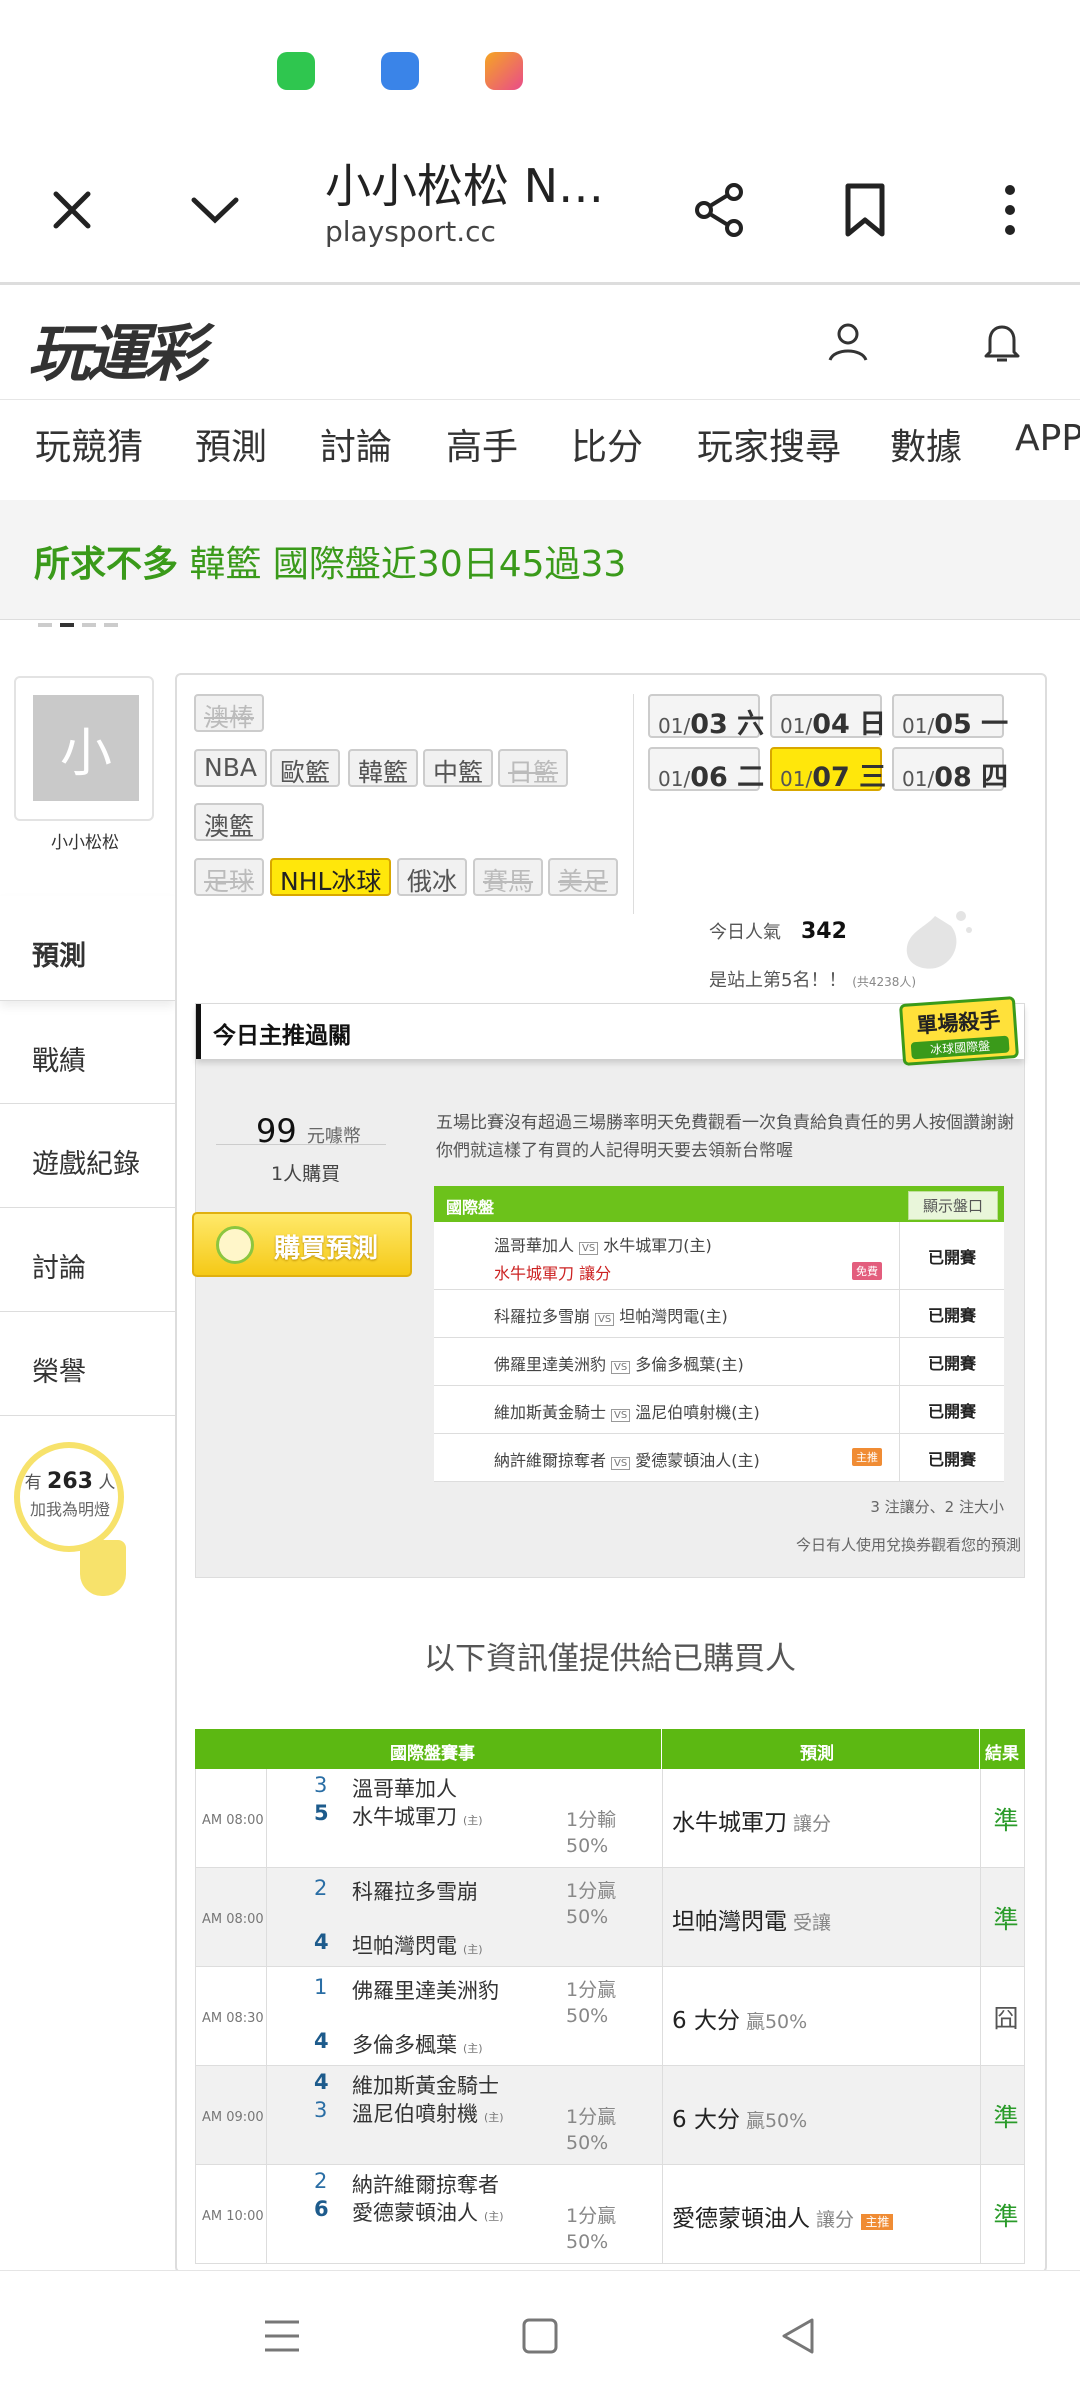  What do you see at coordinates (828, 717) in the screenshot?
I see `date-tab: 01/04 日` at bounding box center [828, 717].